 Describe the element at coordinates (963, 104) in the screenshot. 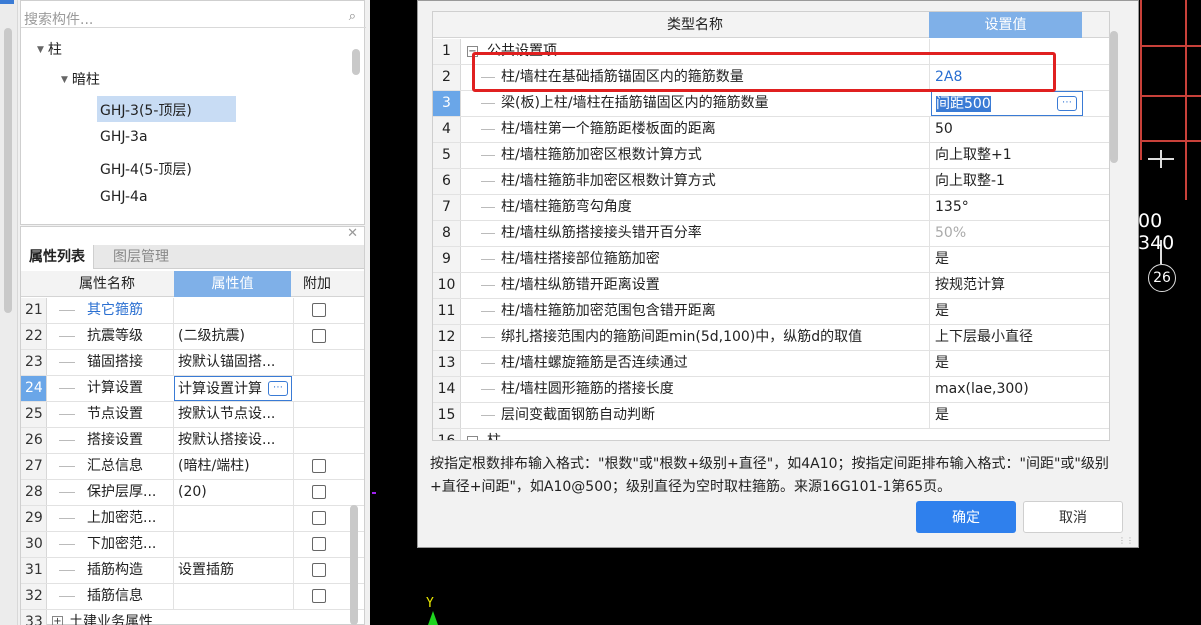

I see `selected-text: 间距500` at that location.